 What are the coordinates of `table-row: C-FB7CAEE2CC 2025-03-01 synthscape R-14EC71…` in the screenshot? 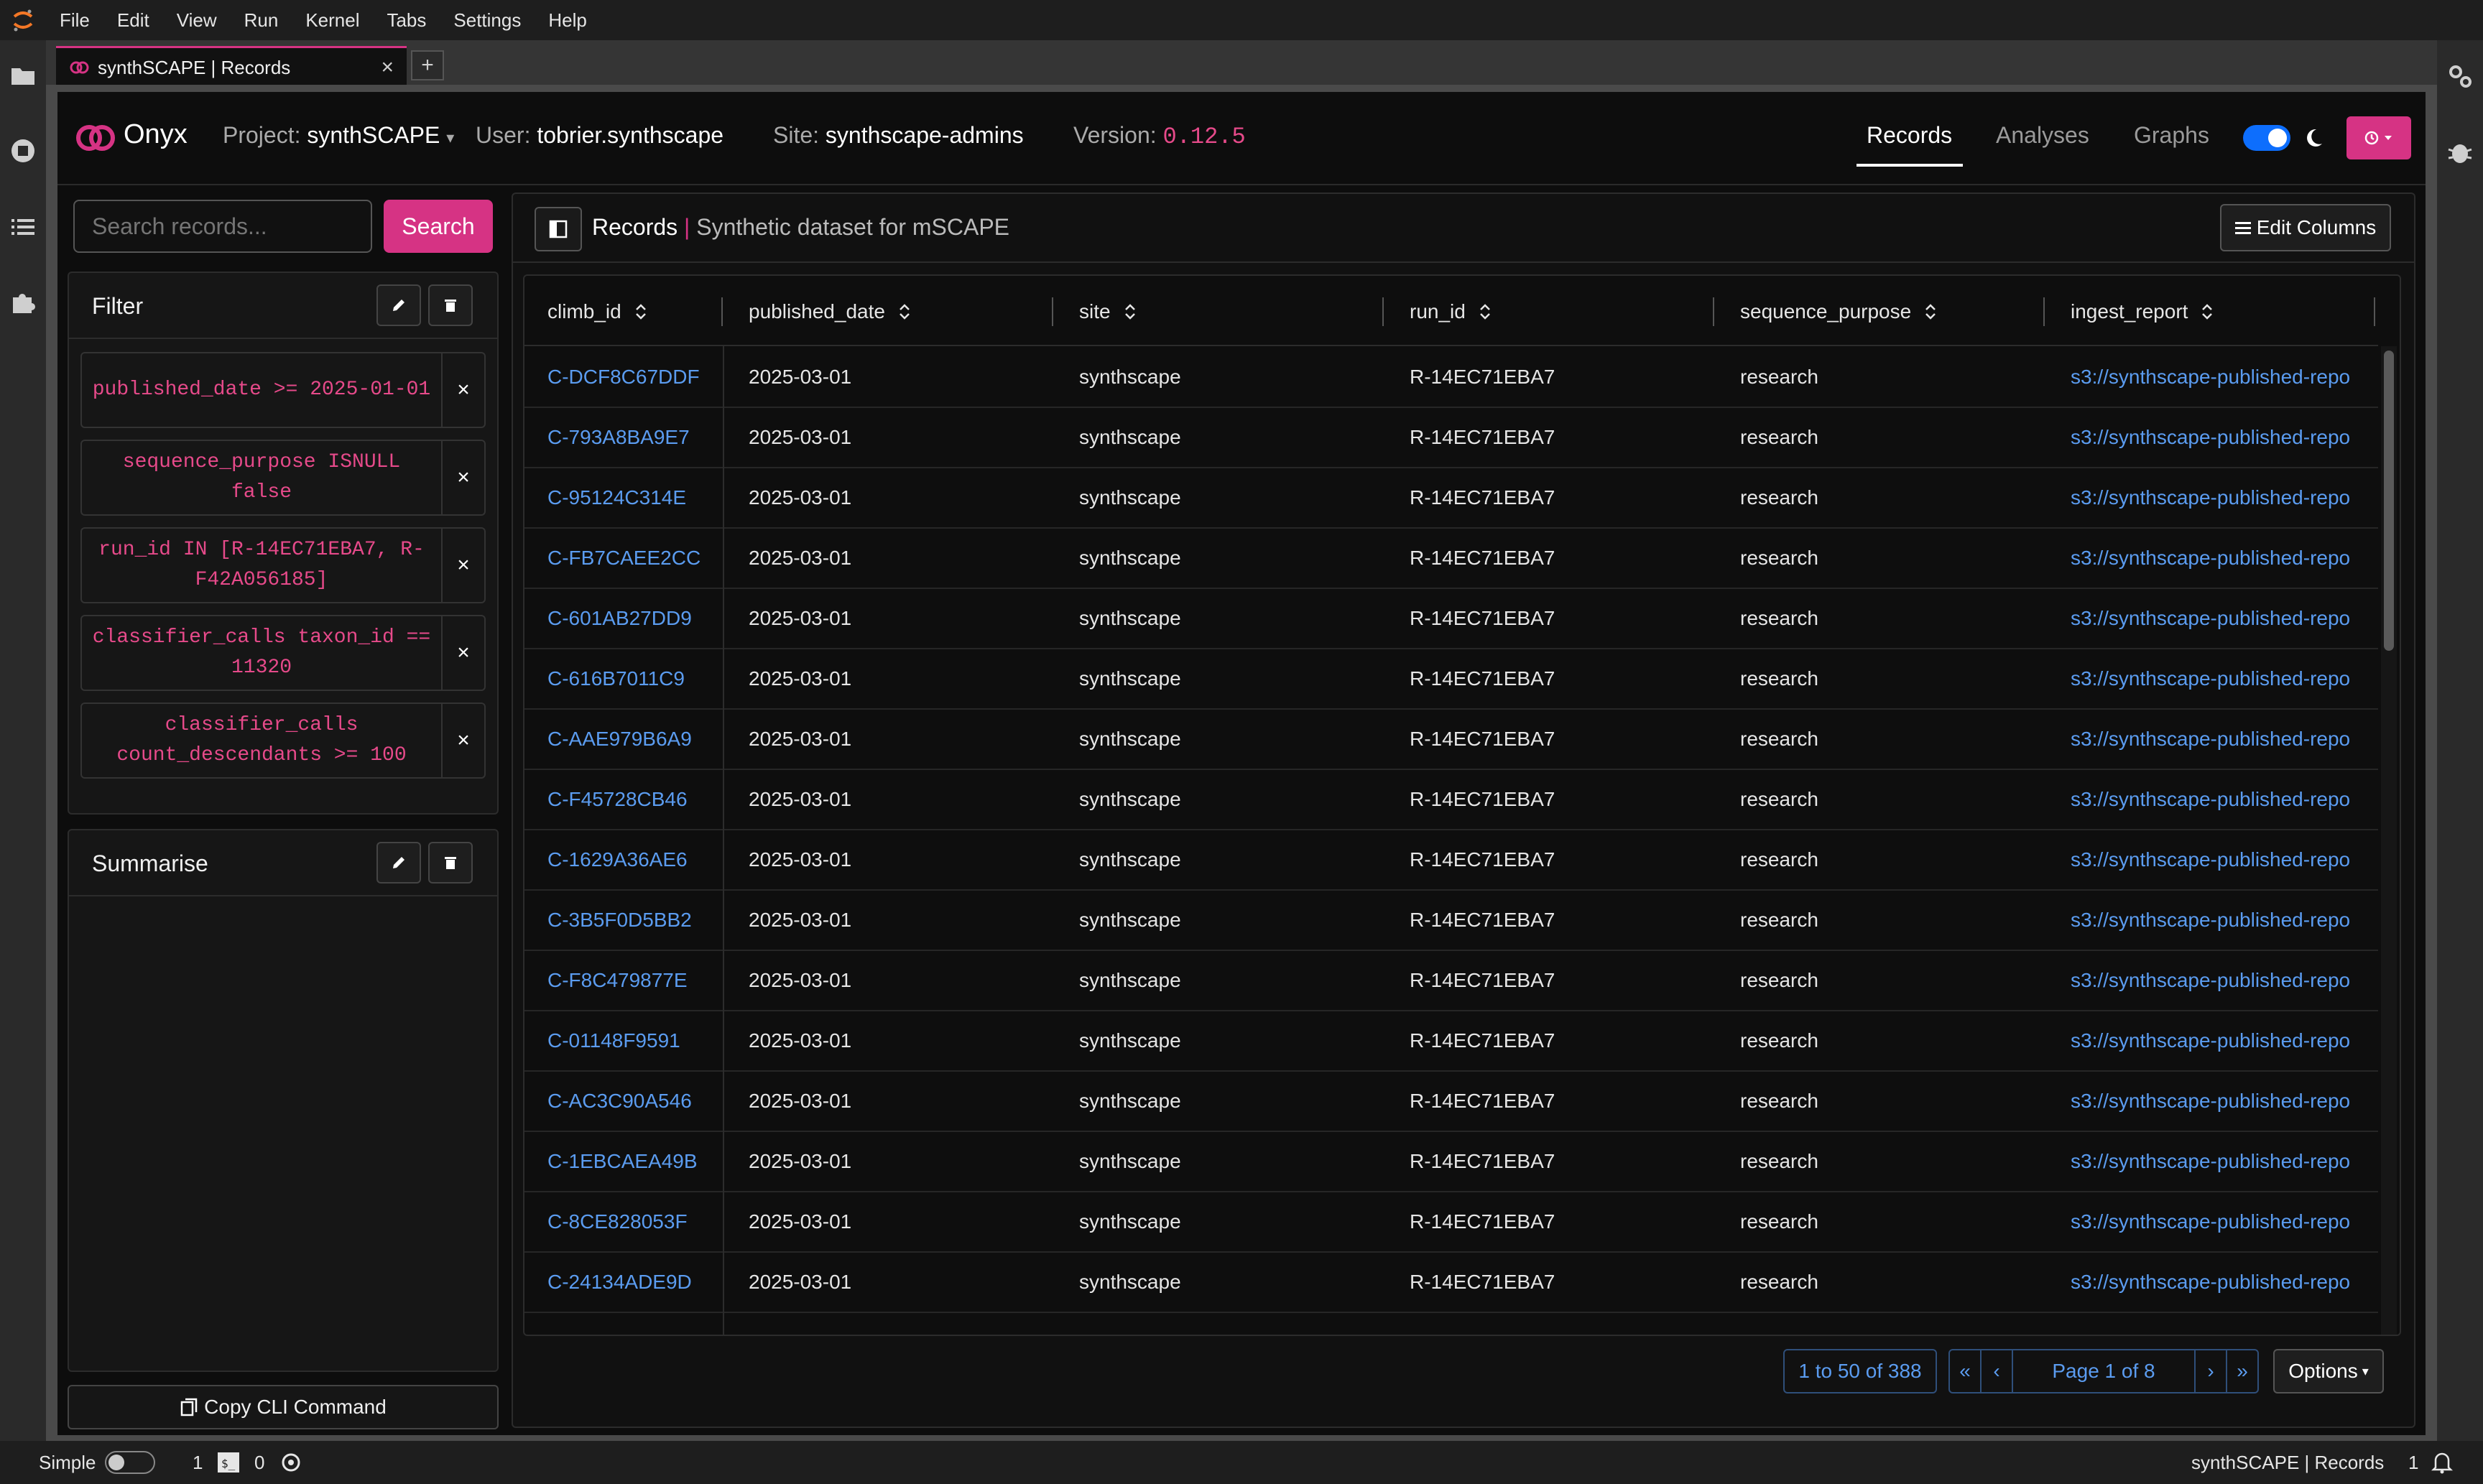 It's located at (1451, 559).